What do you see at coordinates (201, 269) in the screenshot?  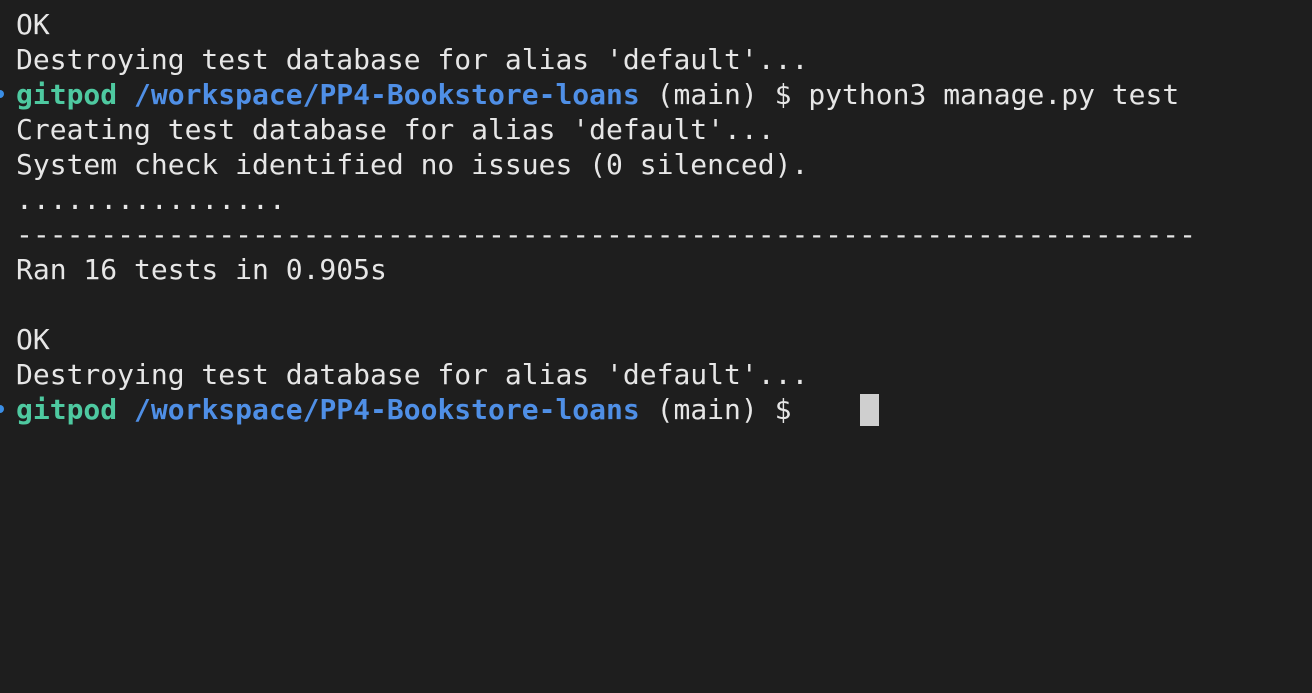 I see `test-summary: Ran 16 tests in 0.905s` at bounding box center [201, 269].